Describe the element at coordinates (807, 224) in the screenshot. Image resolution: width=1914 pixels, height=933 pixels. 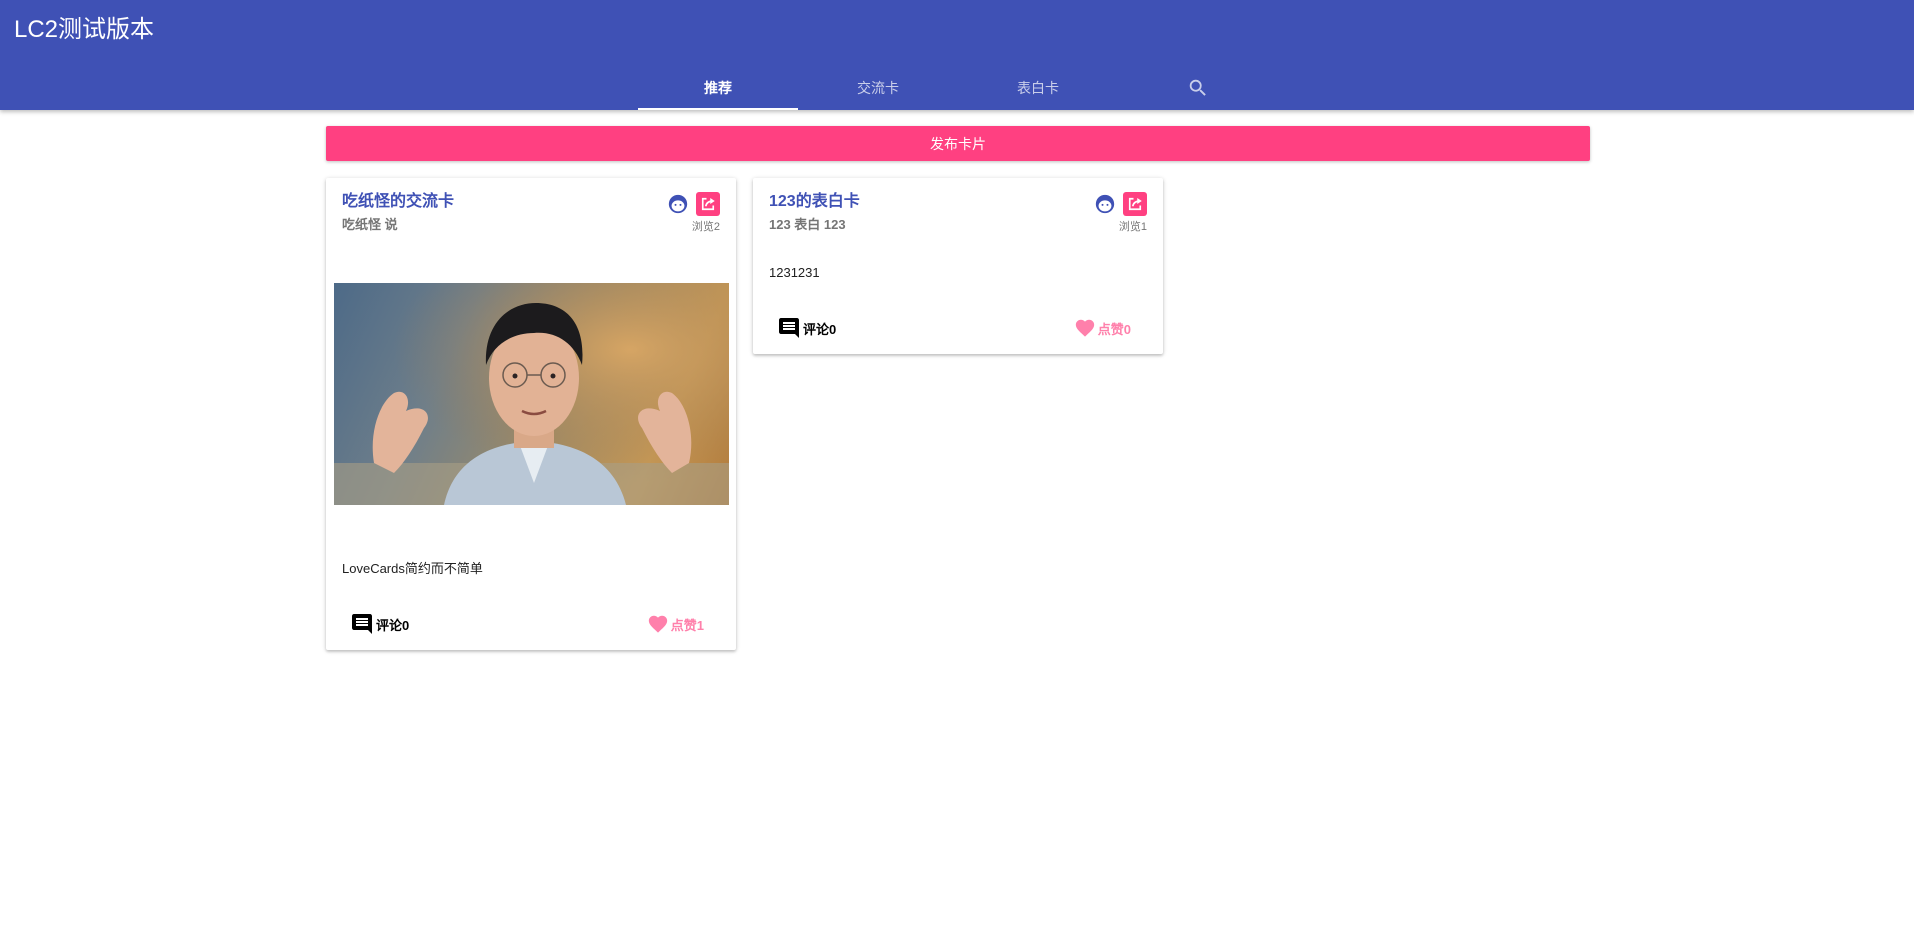
I see `card-author: 123 表白 123` at that location.